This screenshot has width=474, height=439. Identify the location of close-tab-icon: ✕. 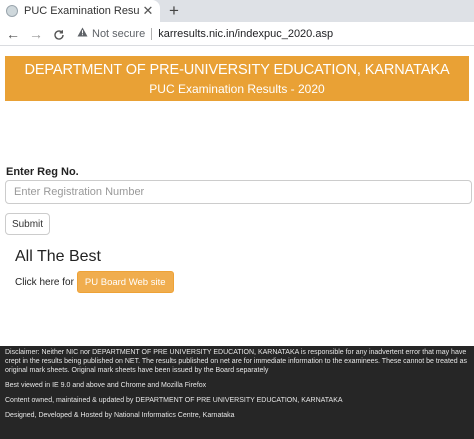
(148, 11).